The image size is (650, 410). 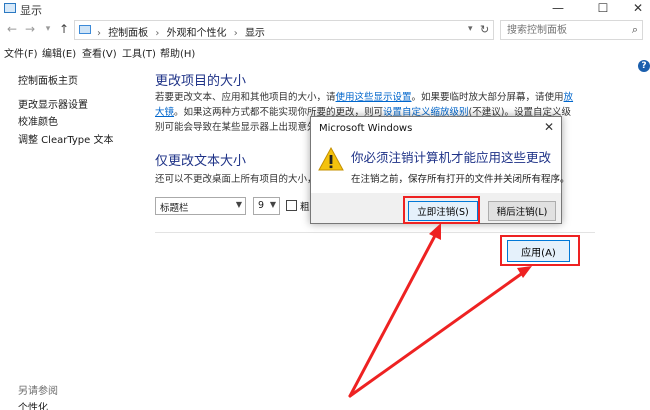 What do you see at coordinates (291, 205) in the screenshot?
I see `bold-checkbox` at bounding box center [291, 205].